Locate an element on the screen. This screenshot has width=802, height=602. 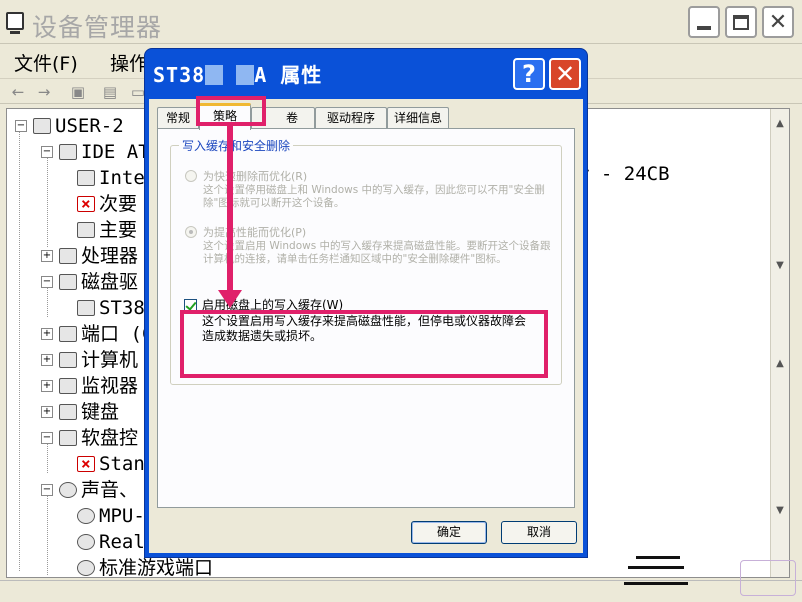
minimize-icon is located at coordinates (704, 28).